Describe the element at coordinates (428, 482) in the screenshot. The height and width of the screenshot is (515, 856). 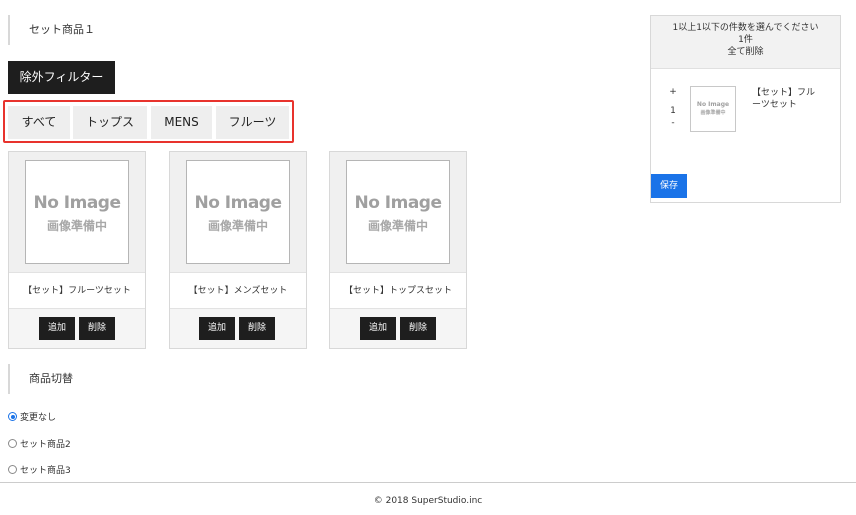
I see `footer-divider` at that location.